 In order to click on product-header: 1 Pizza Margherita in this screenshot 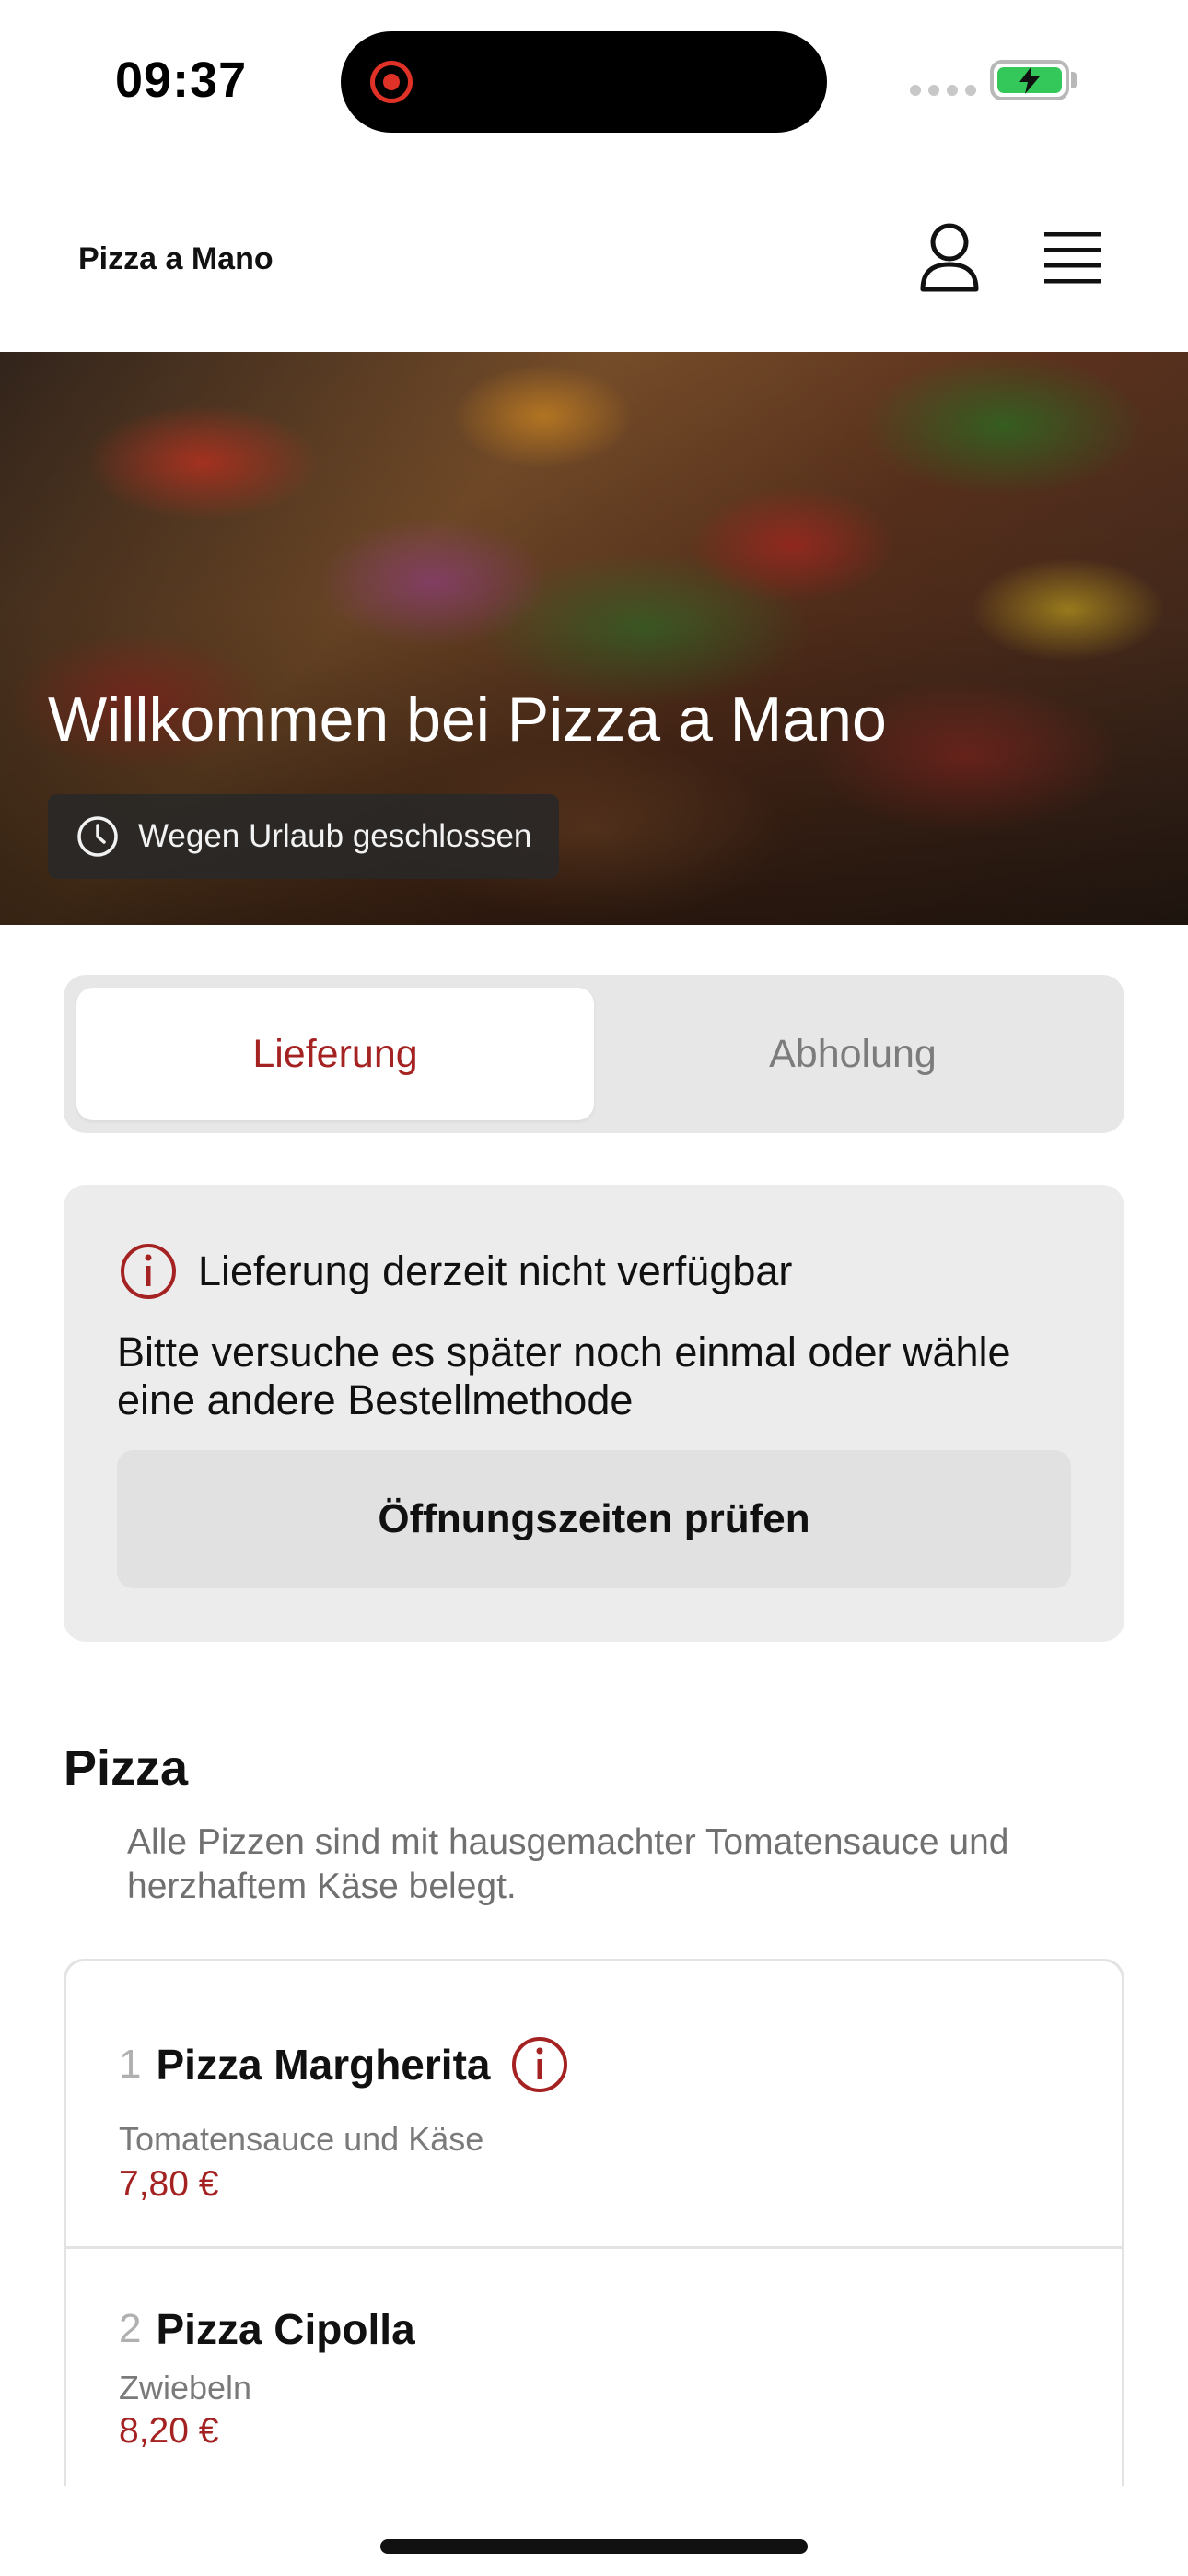, I will do `click(344, 2064)`.